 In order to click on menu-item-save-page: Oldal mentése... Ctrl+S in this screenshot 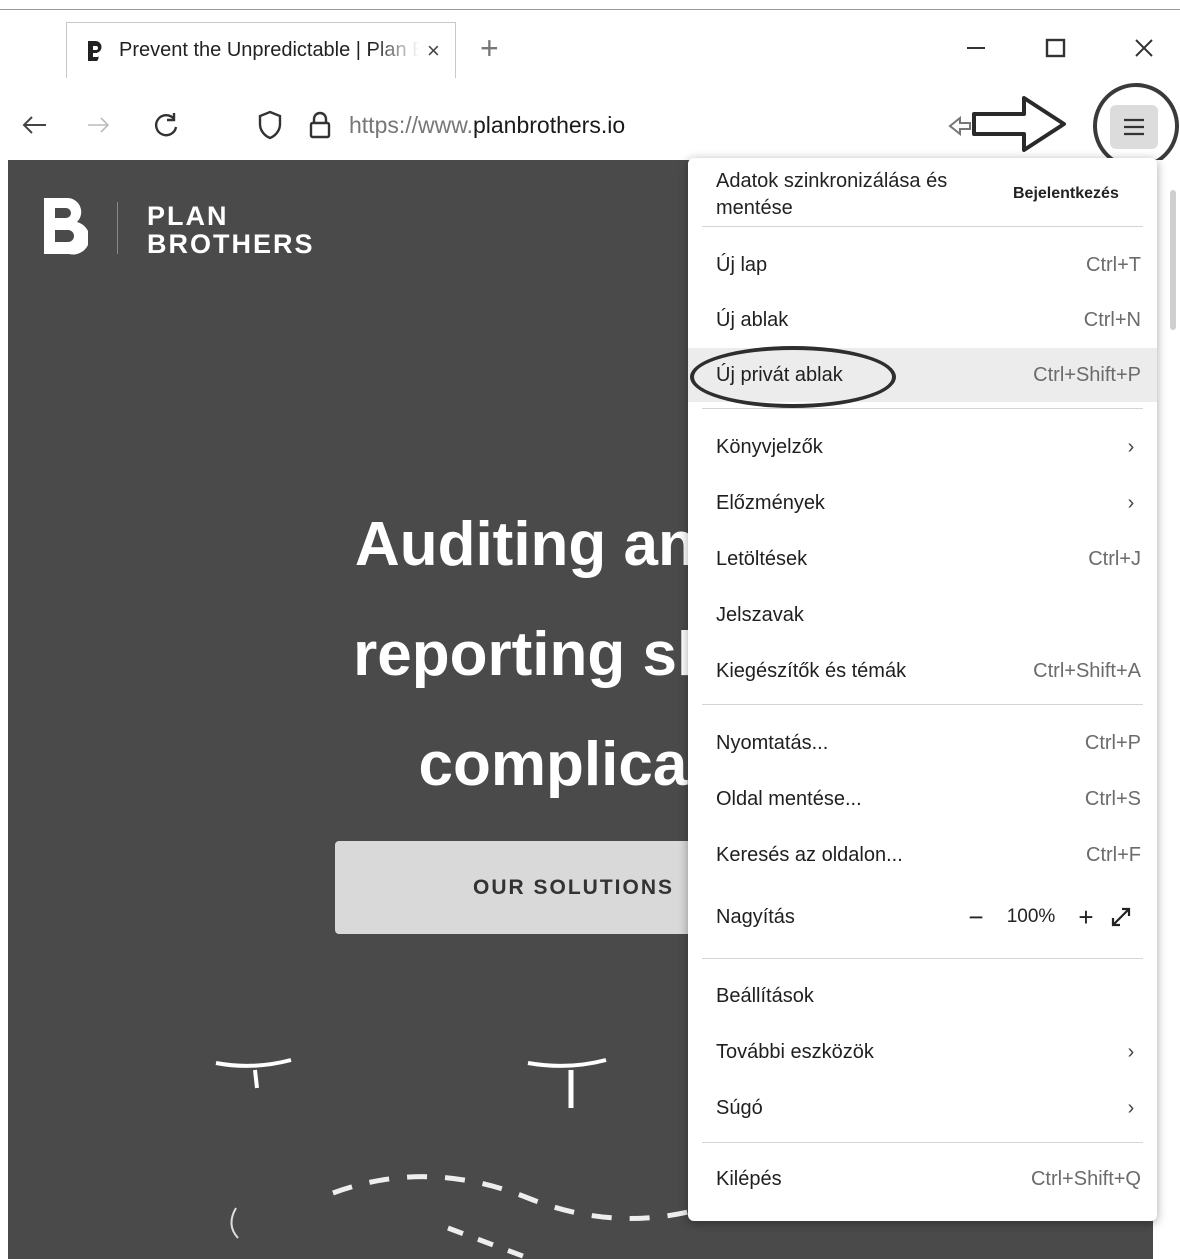, I will do `click(922, 799)`.